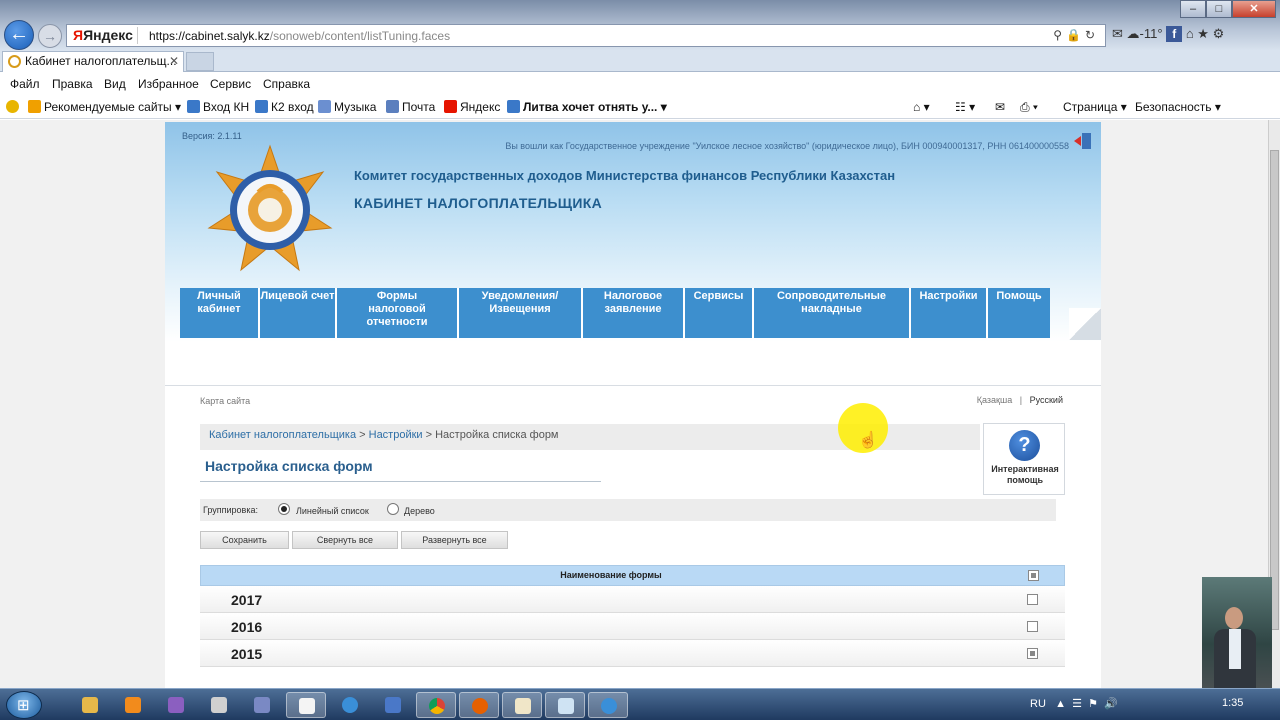 Image resolution: width=1280 pixels, height=720 pixels. Describe the element at coordinates (72, 84) in the screenshot. I see `menu-edit: Правка` at that location.